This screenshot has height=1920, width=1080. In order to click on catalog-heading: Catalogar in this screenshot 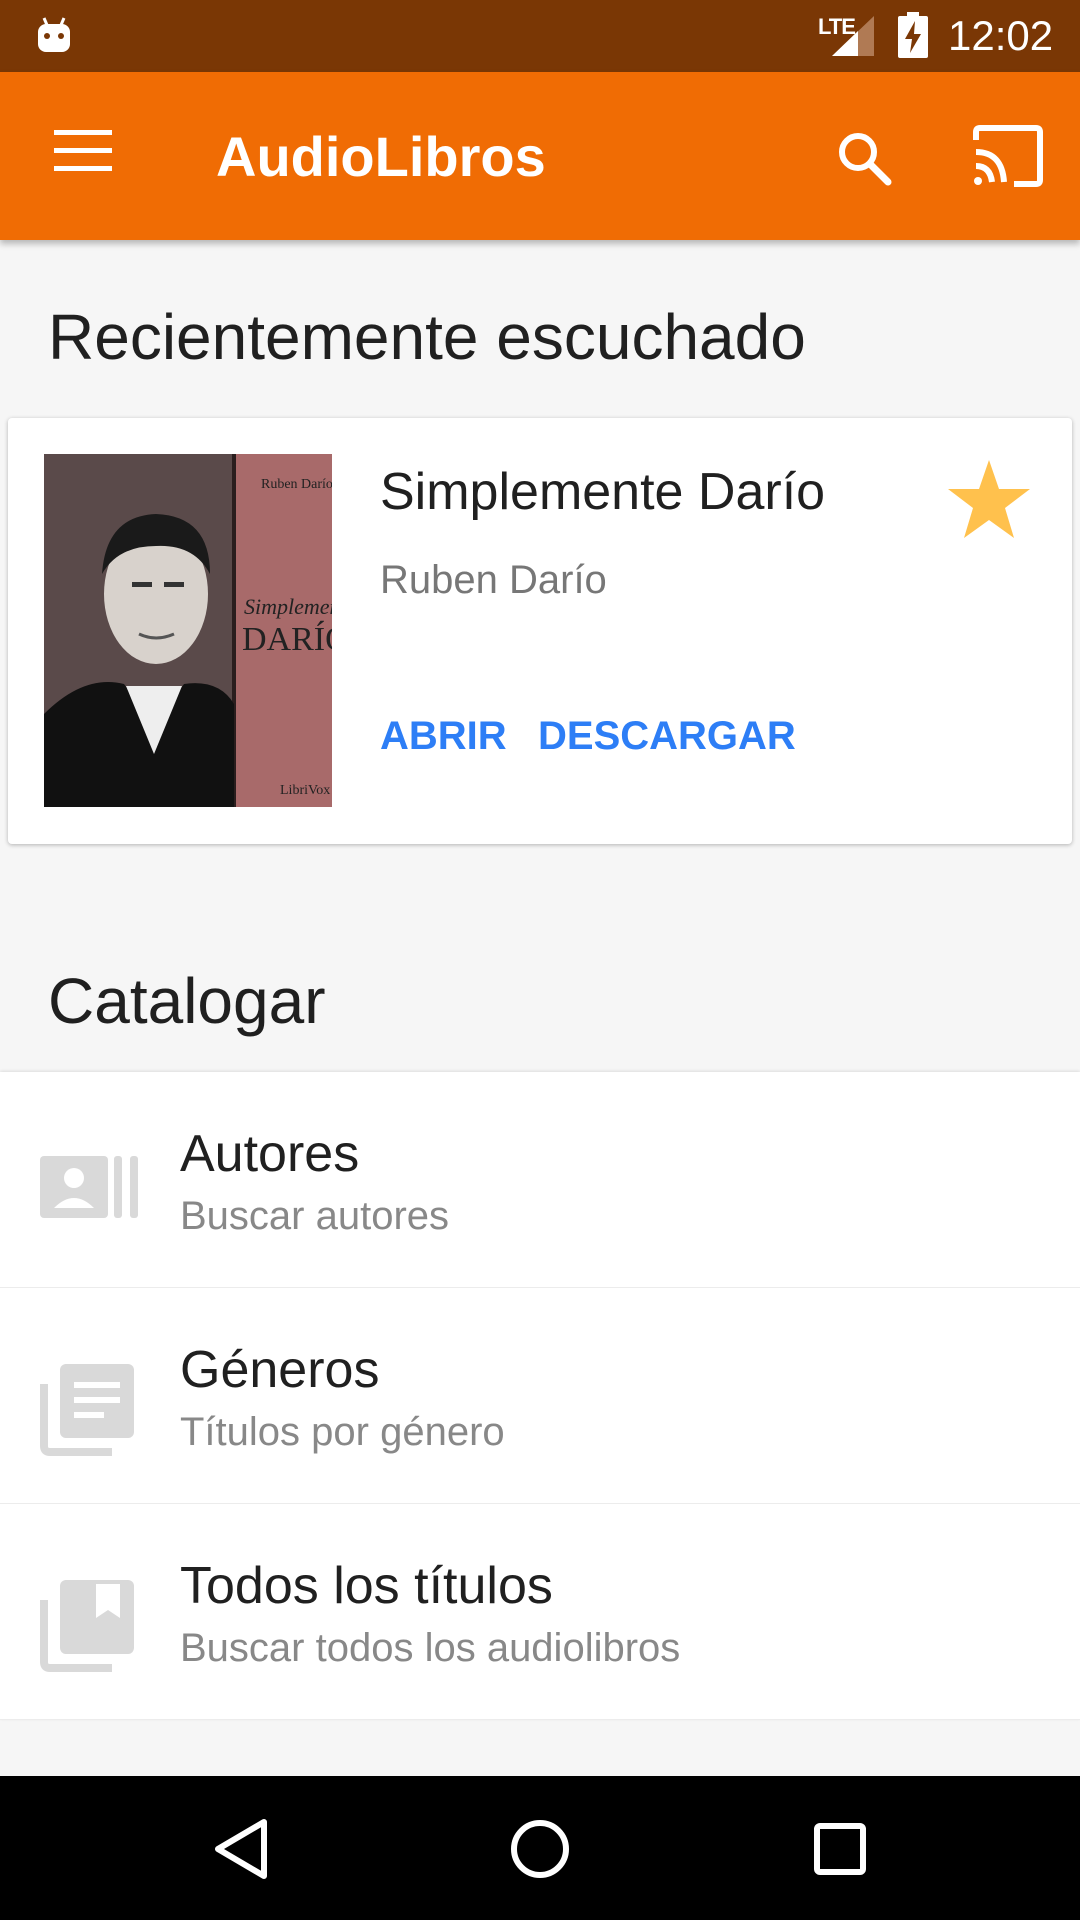, I will do `click(187, 1001)`.